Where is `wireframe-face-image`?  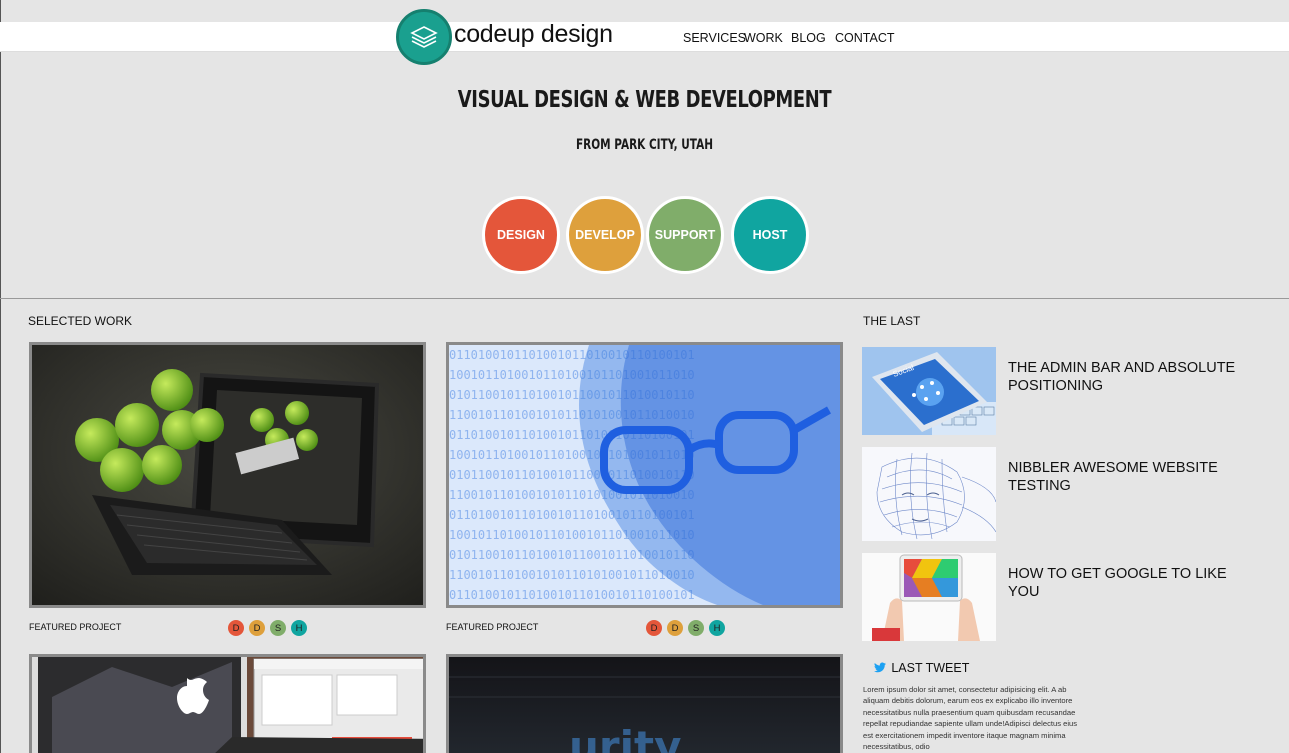 wireframe-face-image is located at coordinates (929, 494).